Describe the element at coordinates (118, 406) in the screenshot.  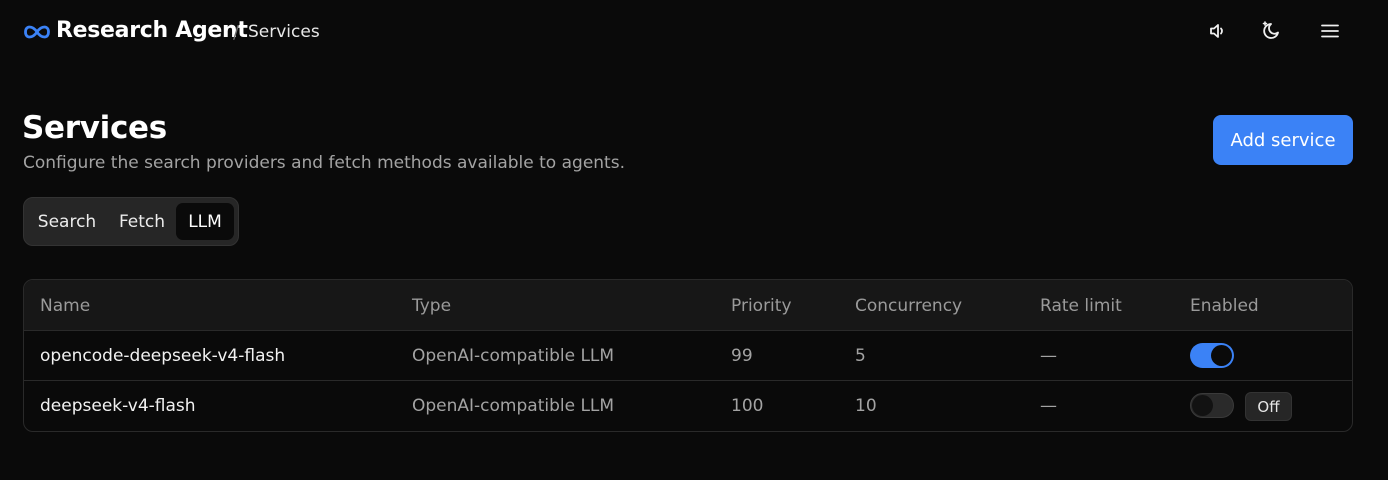
I see `service-name: deepseek-v4-flash` at that location.